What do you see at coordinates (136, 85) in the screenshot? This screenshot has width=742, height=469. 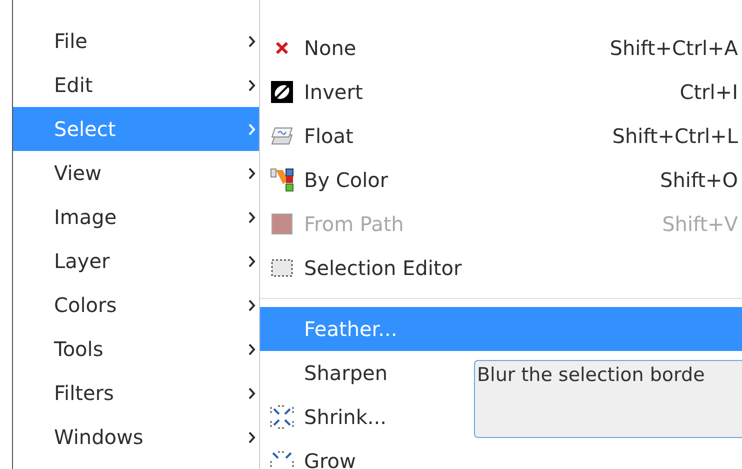 I see `menu-item: Edit` at bounding box center [136, 85].